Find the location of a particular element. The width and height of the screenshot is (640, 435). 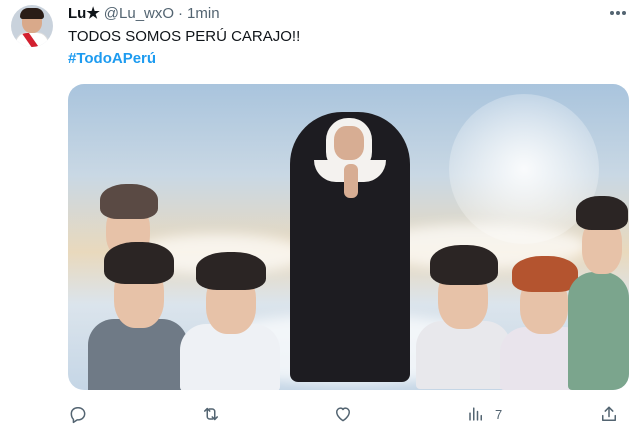

hashtag-link: #TodoAPerú is located at coordinates (112, 59).